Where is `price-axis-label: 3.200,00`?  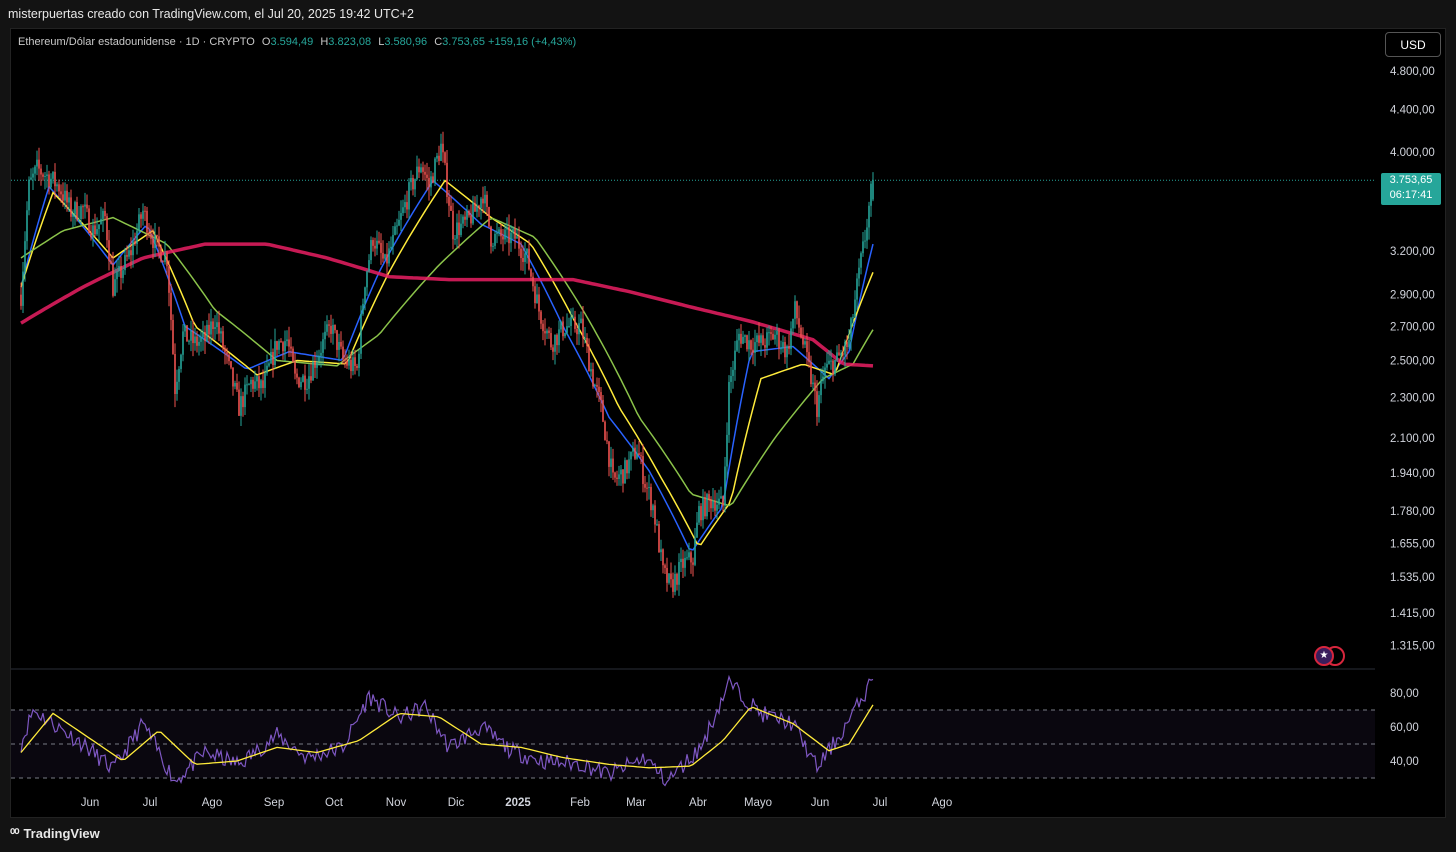
price-axis-label: 3.200,00 is located at coordinates (1412, 252).